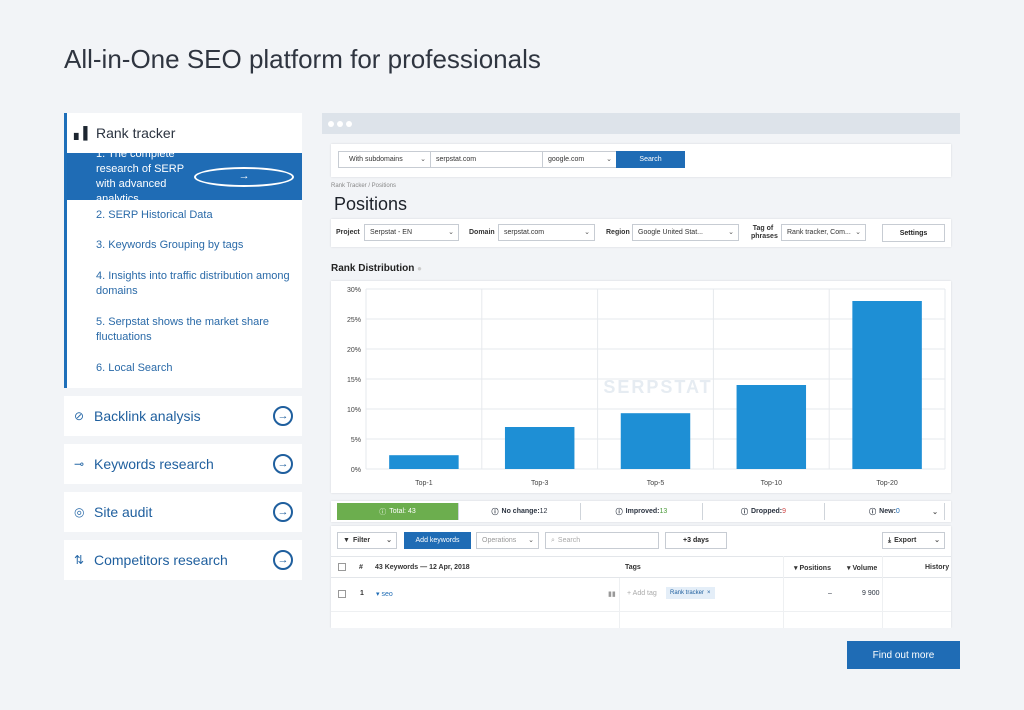 Image resolution: width=1024 pixels, height=710 pixels. Describe the element at coordinates (354, 290) in the screenshot. I see `y-tick-label: 30%` at that location.